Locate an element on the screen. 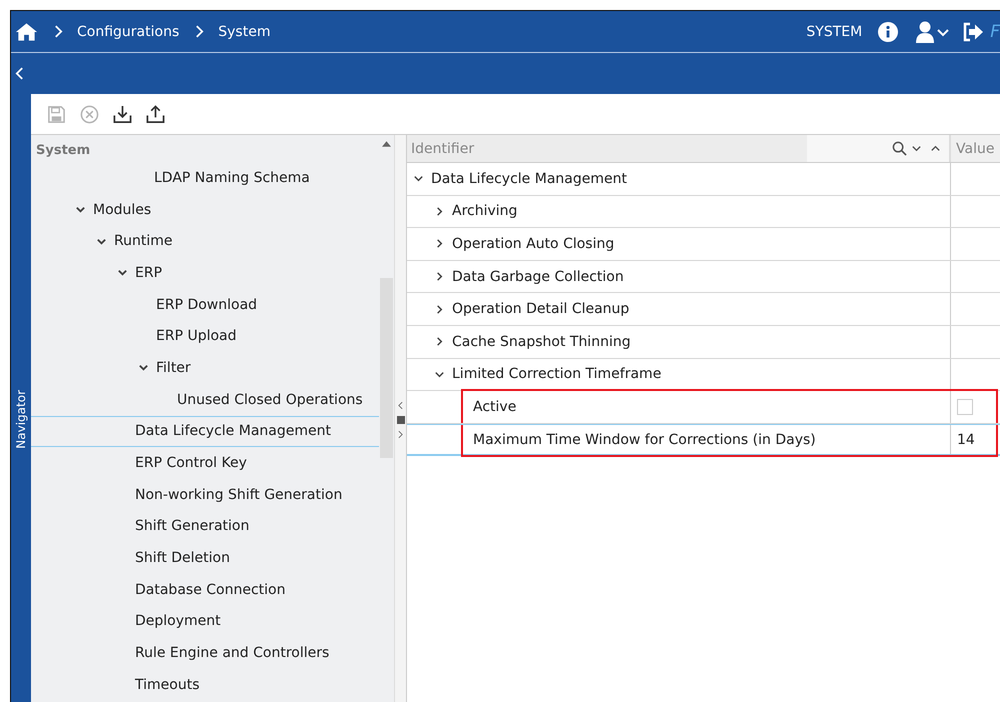  property-name: Operation Auto Closing is located at coordinates (533, 244).